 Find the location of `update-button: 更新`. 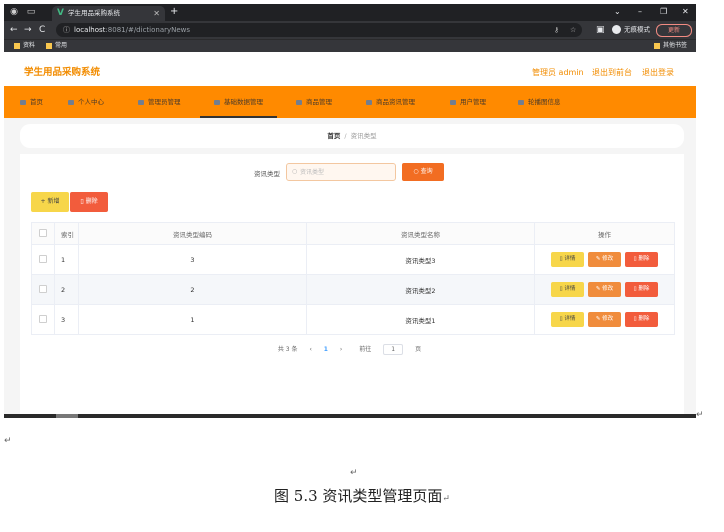

update-button: 更新 is located at coordinates (674, 30).